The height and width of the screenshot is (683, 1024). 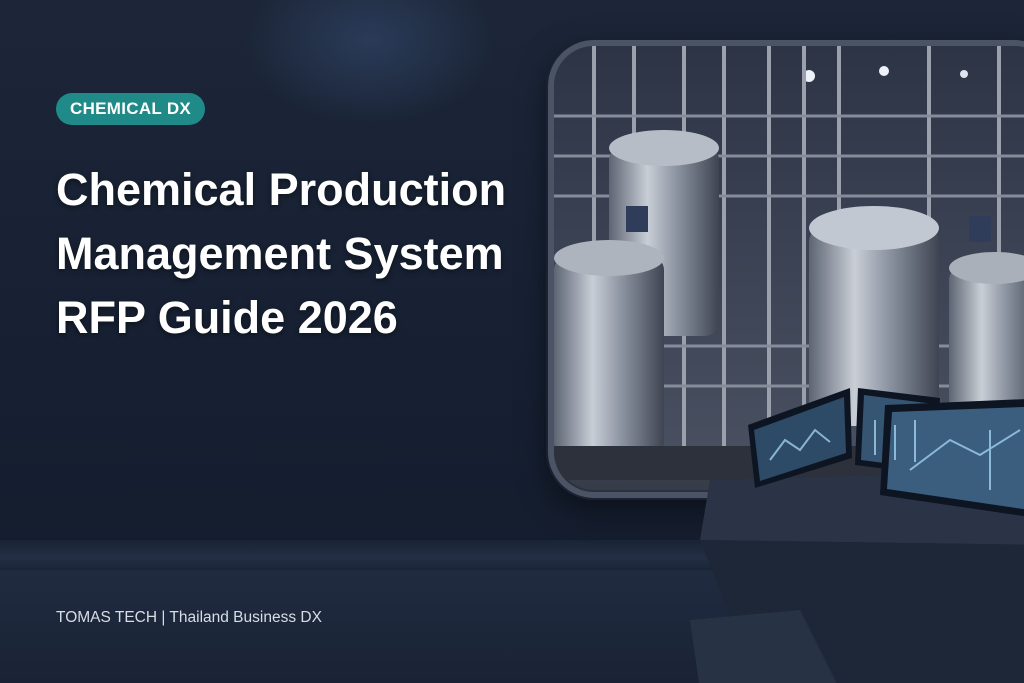 I want to click on footer-credit: TOMAS TECH | Thailand Business DX, so click(x=189, y=617).